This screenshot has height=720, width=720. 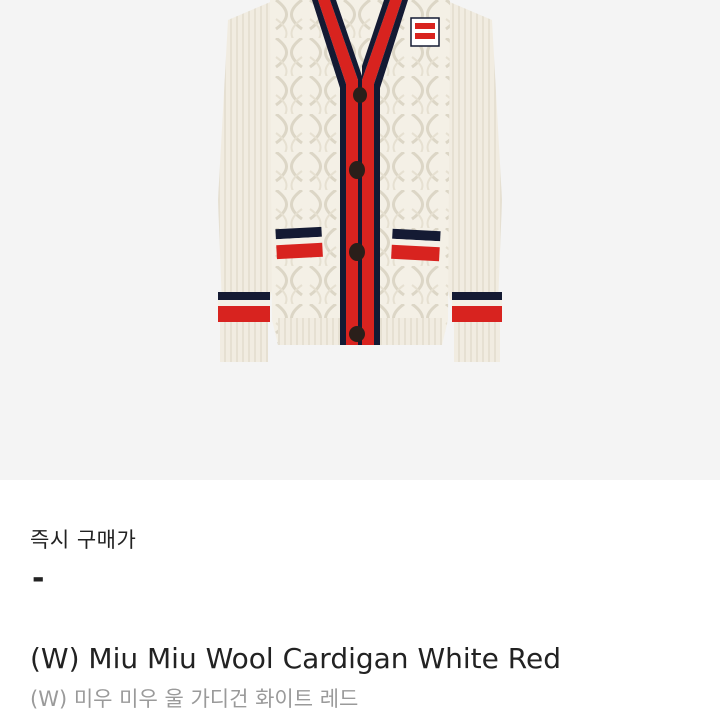 What do you see at coordinates (83, 540) in the screenshot?
I see `buy-now-price-label: 즉시 구매가` at bounding box center [83, 540].